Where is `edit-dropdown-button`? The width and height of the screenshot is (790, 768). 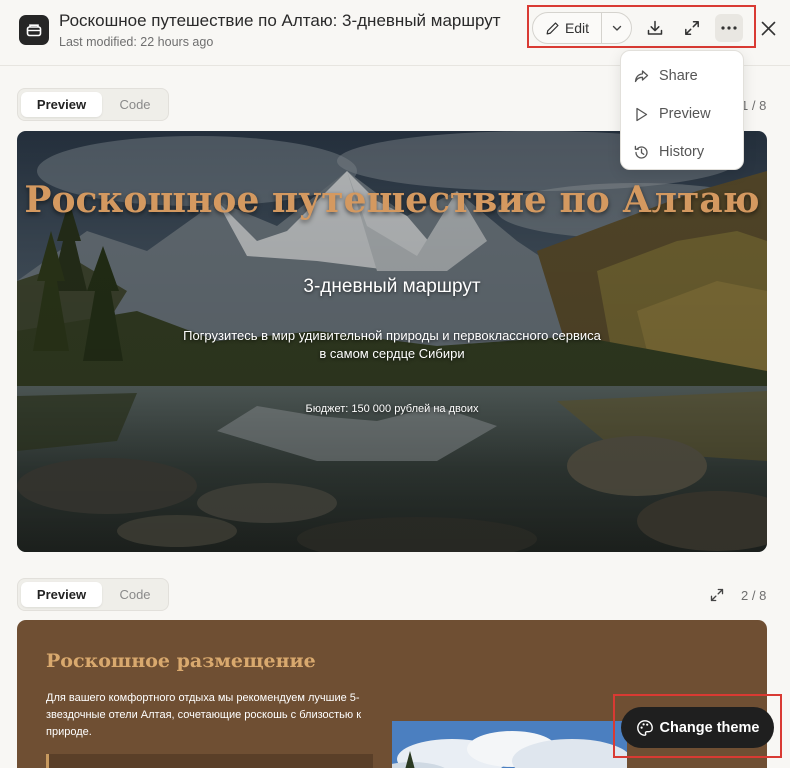
edit-dropdown-button is located at coordinates (617, 28).